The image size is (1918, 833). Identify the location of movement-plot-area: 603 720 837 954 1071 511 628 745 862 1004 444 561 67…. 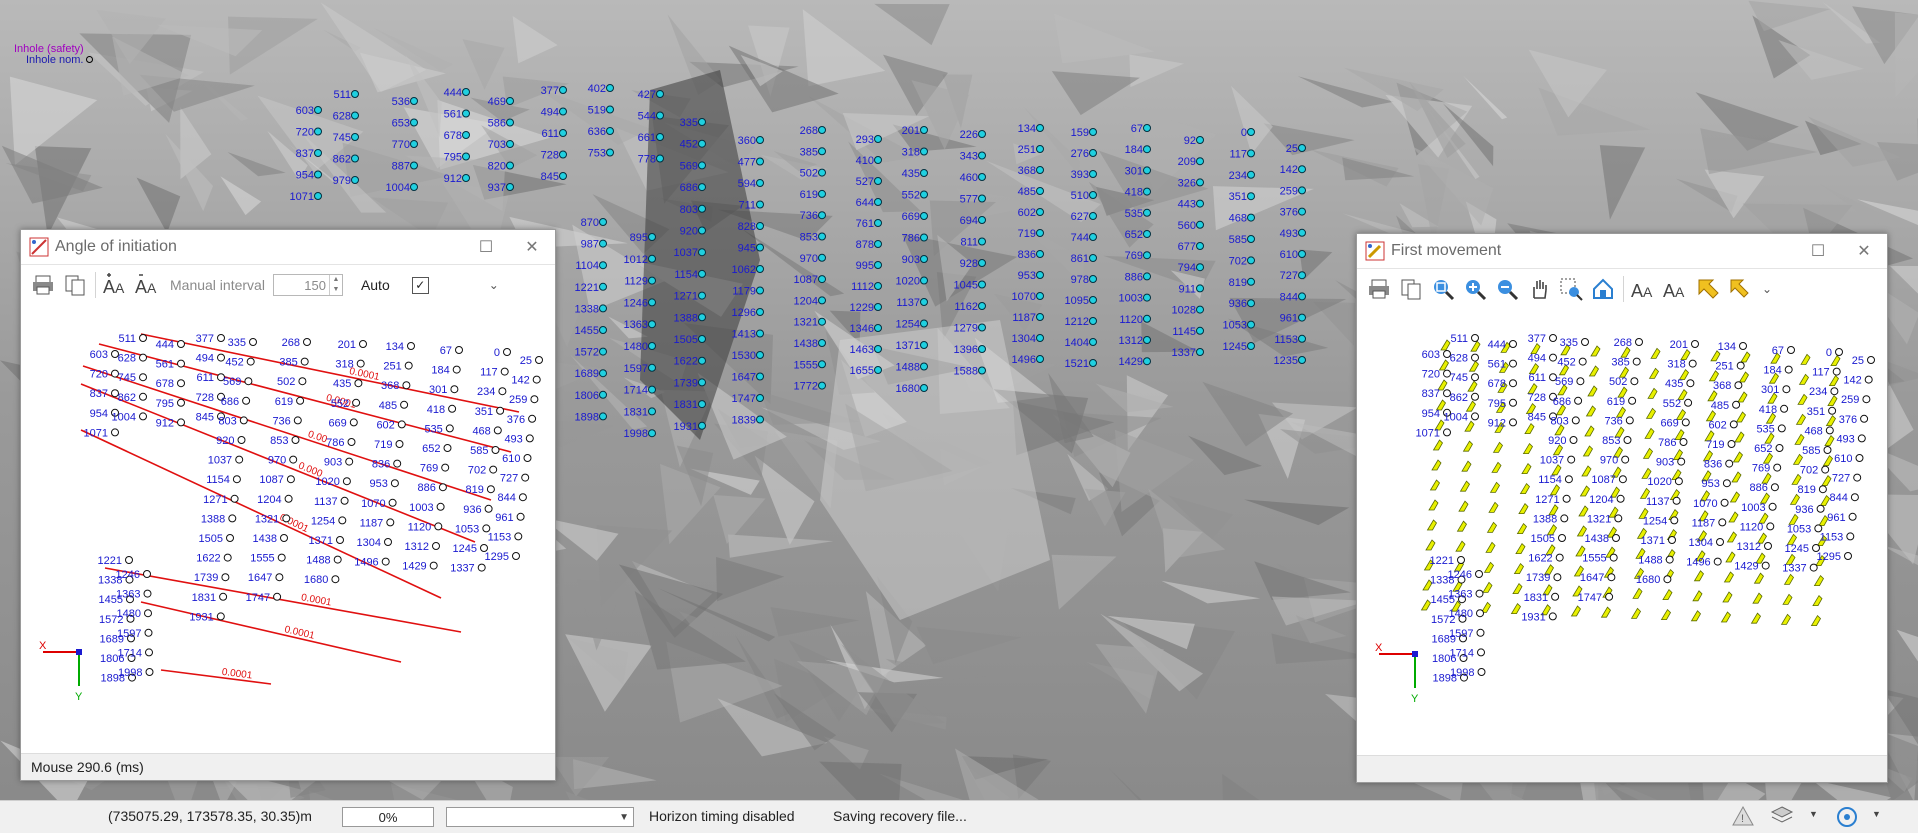
(1622, 536).